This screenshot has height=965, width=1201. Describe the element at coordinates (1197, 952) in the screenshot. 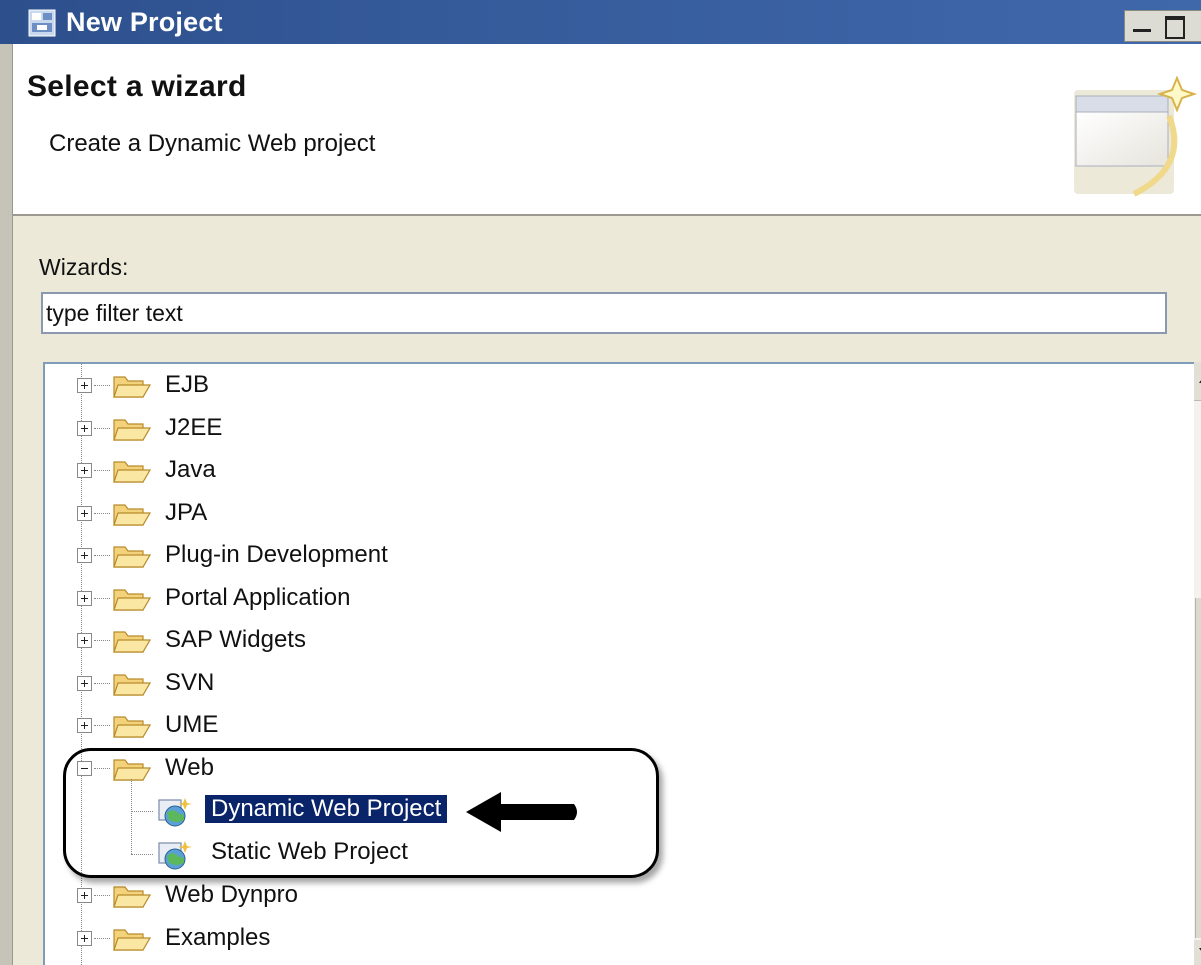

I see `scroll-down-button` at that location.